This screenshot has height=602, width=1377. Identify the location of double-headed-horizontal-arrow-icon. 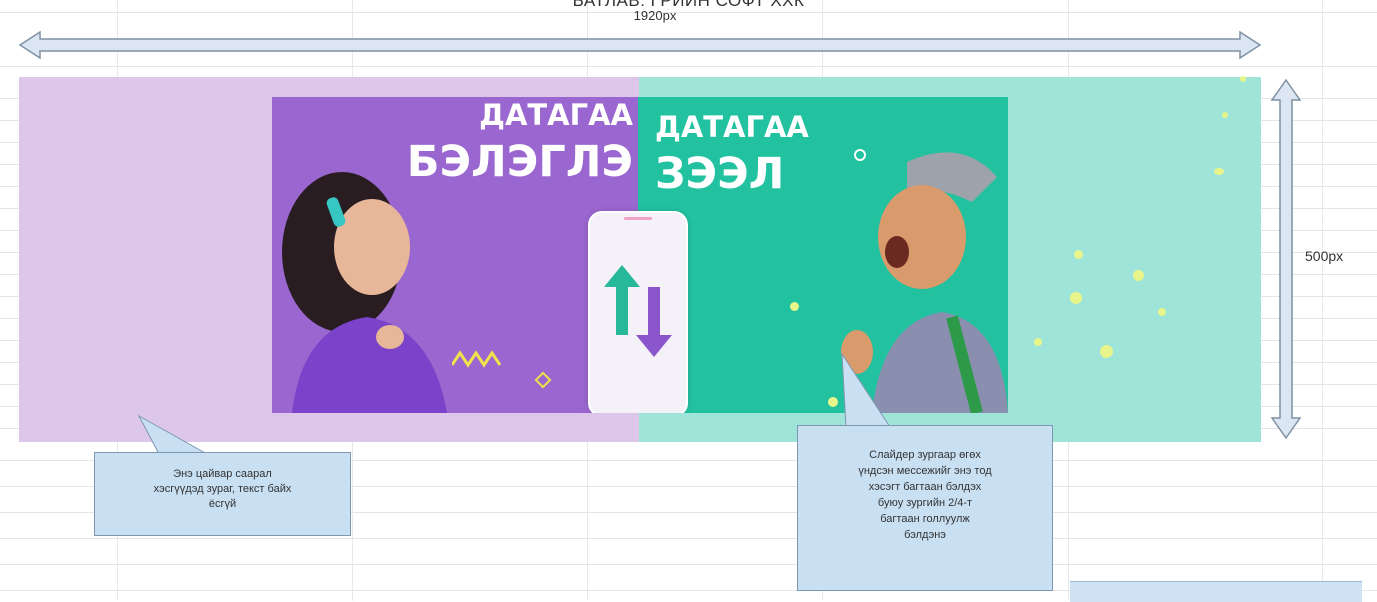
(640, 45).